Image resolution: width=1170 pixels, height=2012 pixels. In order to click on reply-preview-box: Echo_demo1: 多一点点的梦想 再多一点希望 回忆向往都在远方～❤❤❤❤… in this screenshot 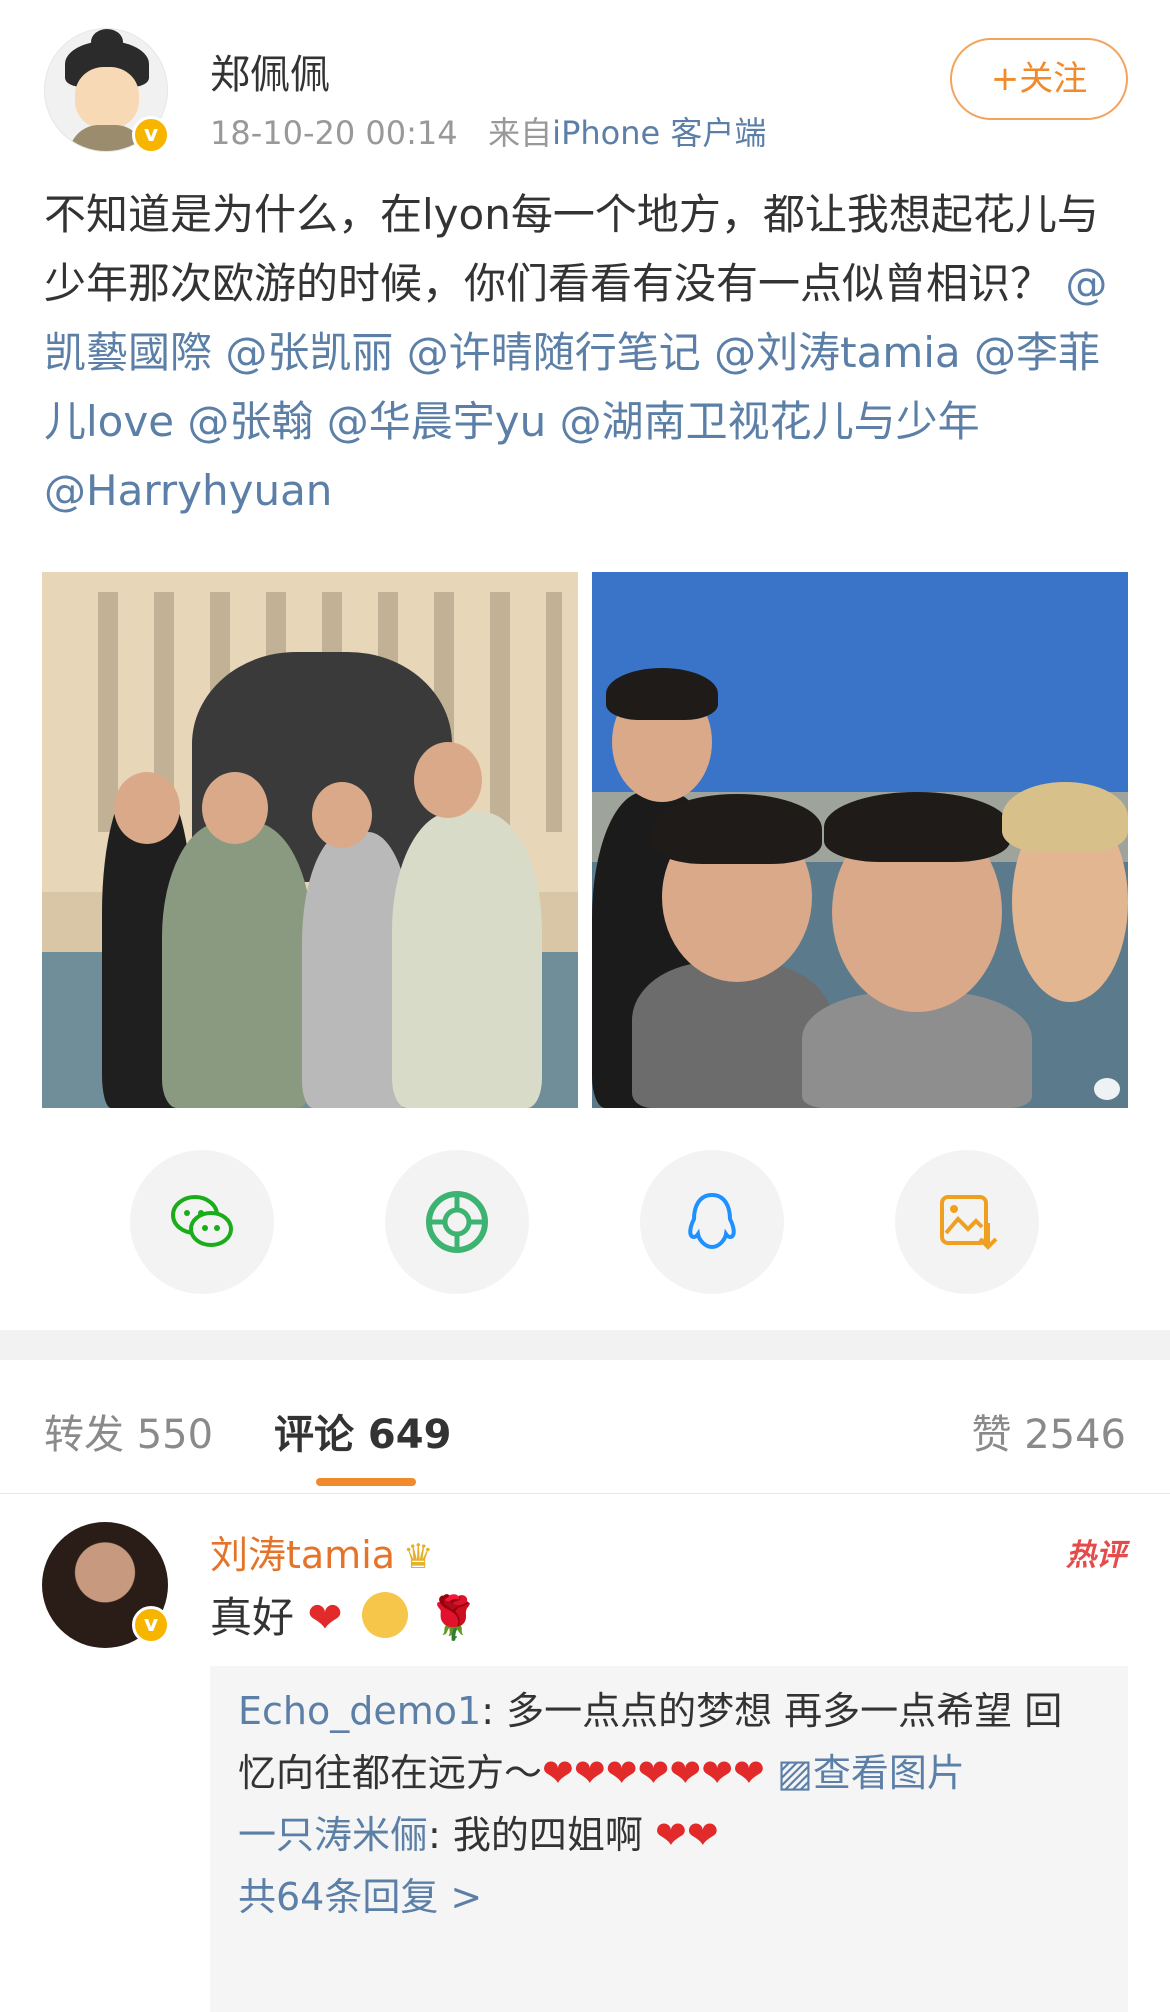, I will do `click(669, 1839)`.